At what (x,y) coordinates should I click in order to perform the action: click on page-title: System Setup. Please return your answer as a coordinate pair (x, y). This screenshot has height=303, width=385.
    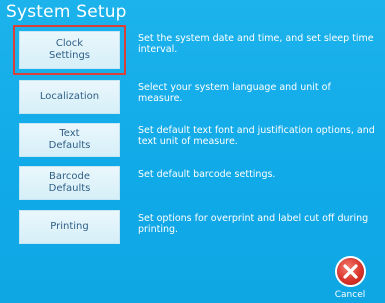
    Looking at the image, I should click on (66, 12).